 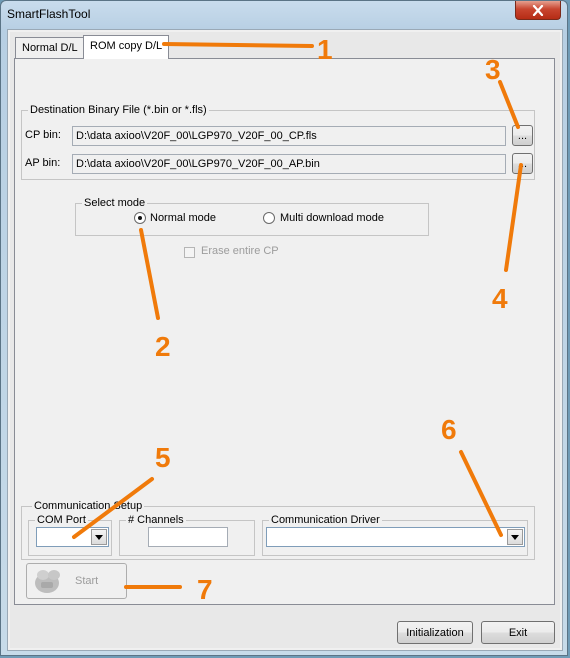 I want to click on channels-field, so click(x=188, y=537).